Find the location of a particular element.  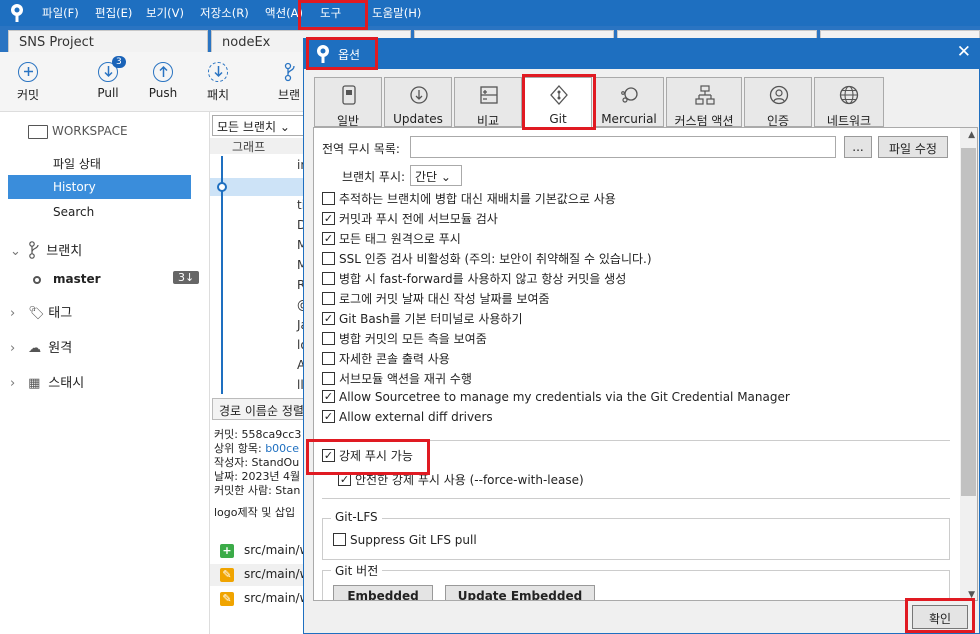

pull-count-badge: 3 is located at coordinates (119, 62).